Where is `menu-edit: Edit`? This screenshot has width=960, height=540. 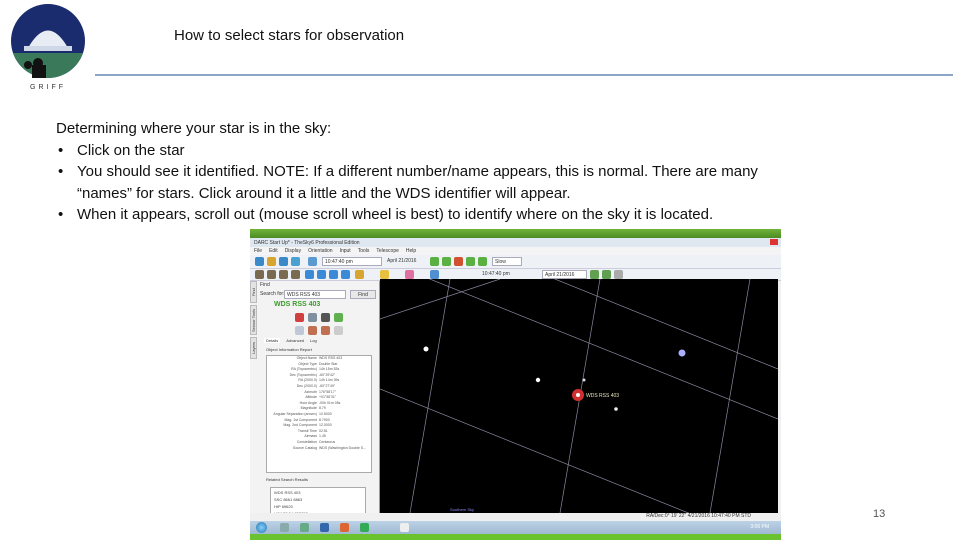
menu-edit: Edit is located at coordinates (273, 251).